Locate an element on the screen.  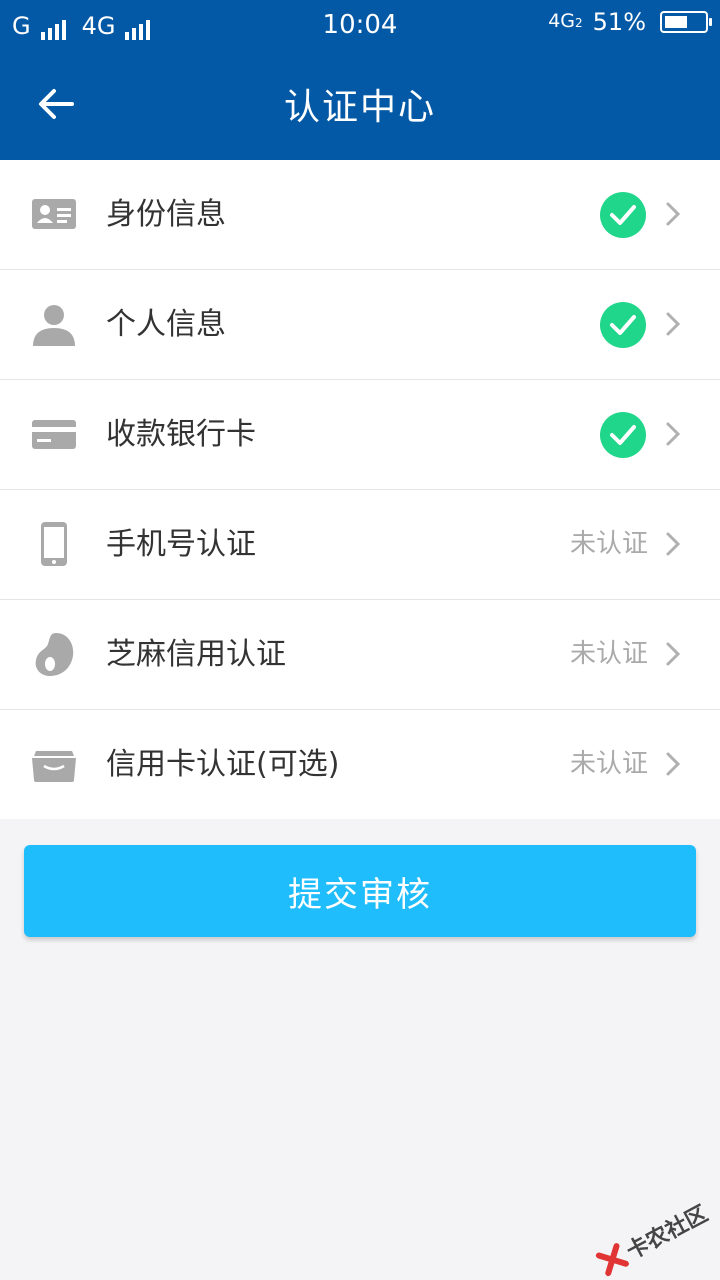
status-right: 4G2 51% is located at coordinates (630, 22).